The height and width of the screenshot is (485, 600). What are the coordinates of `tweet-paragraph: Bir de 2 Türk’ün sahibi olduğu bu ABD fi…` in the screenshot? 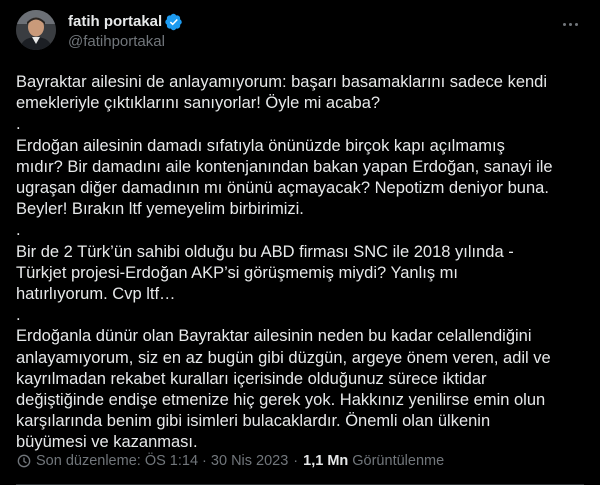 It's located at (265, 272).